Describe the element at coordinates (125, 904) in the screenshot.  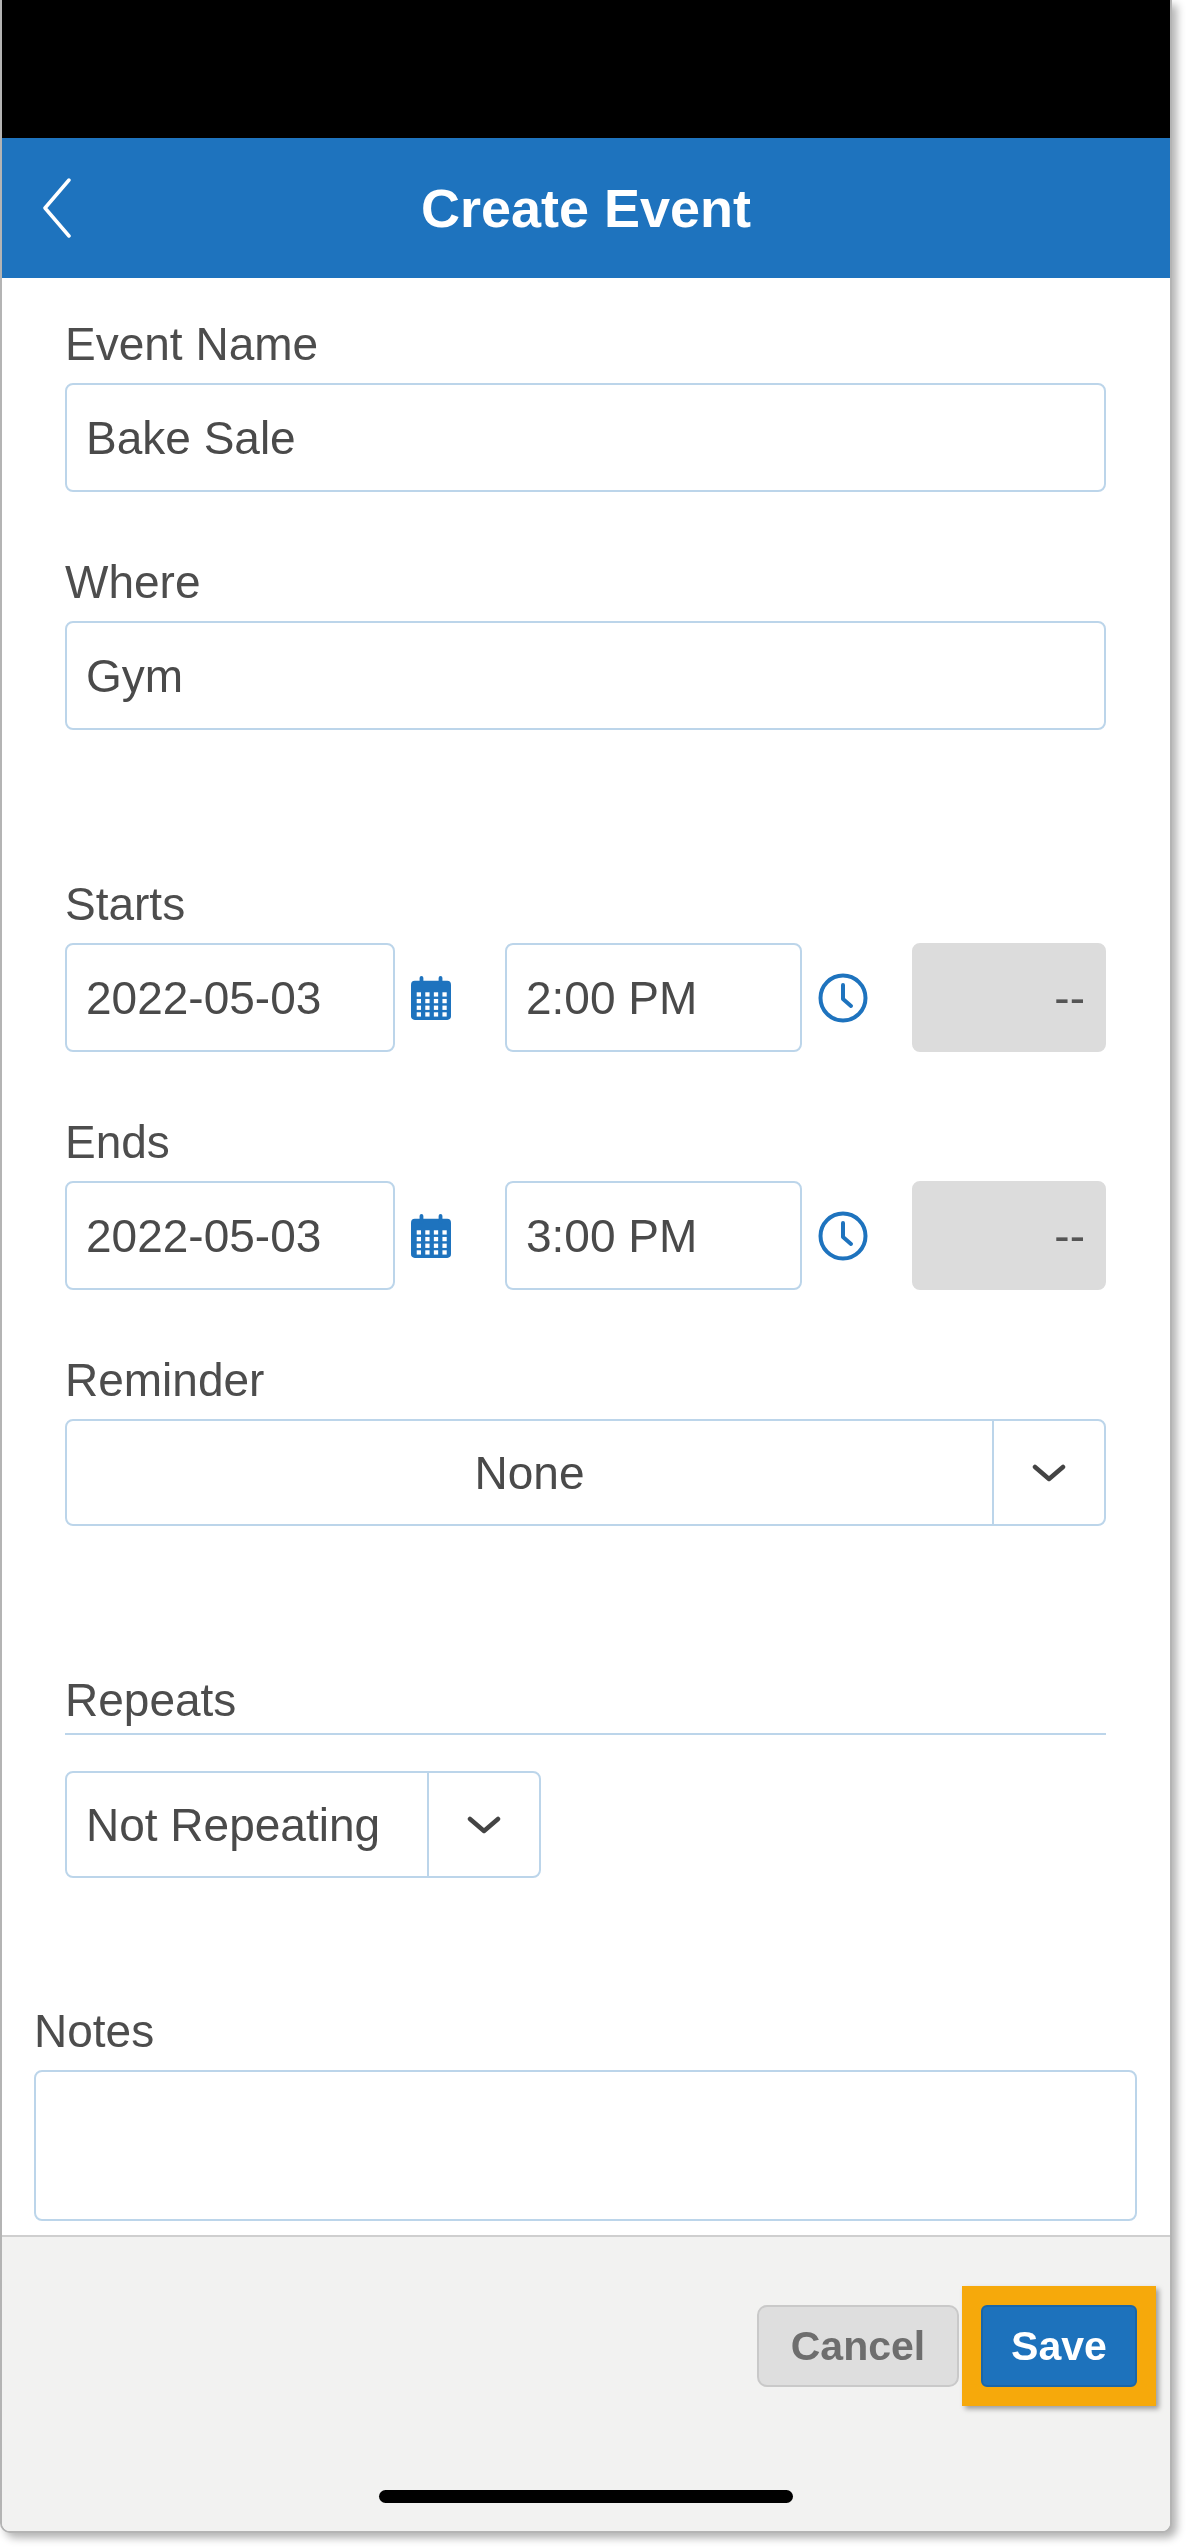
I see `field-label: Starts` at that location.